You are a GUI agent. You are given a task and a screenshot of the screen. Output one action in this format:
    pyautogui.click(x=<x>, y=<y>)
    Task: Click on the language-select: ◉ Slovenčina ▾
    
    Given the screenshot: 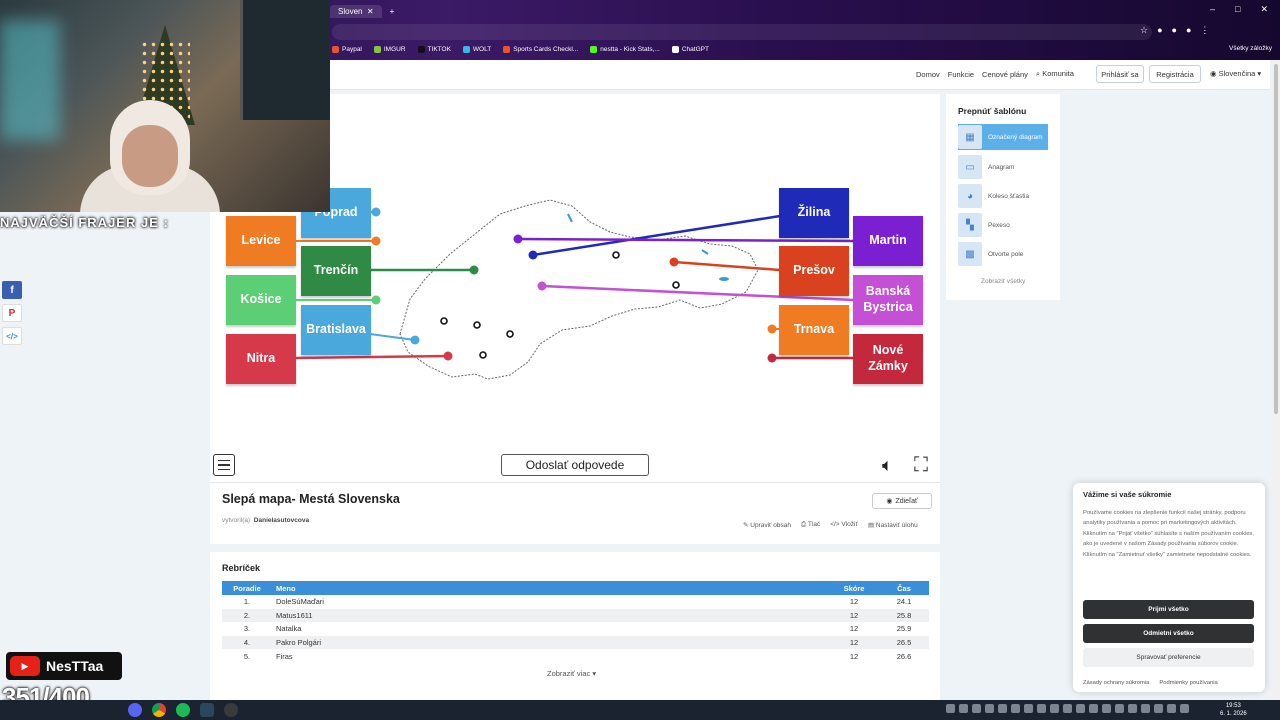 What is the action you would take?
    pyautogui.click(x=1235, y=73)
    